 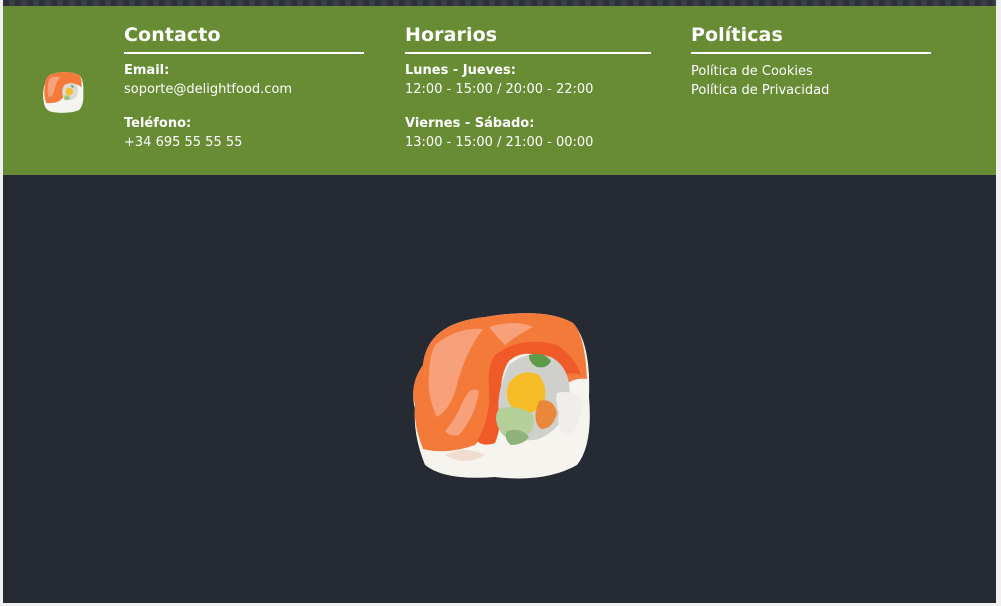 What do you see at coordinates (460, 70) in the screenshot?
I see `weekday-label: Lunes - Jueves:` at bounding box center [460, 70].